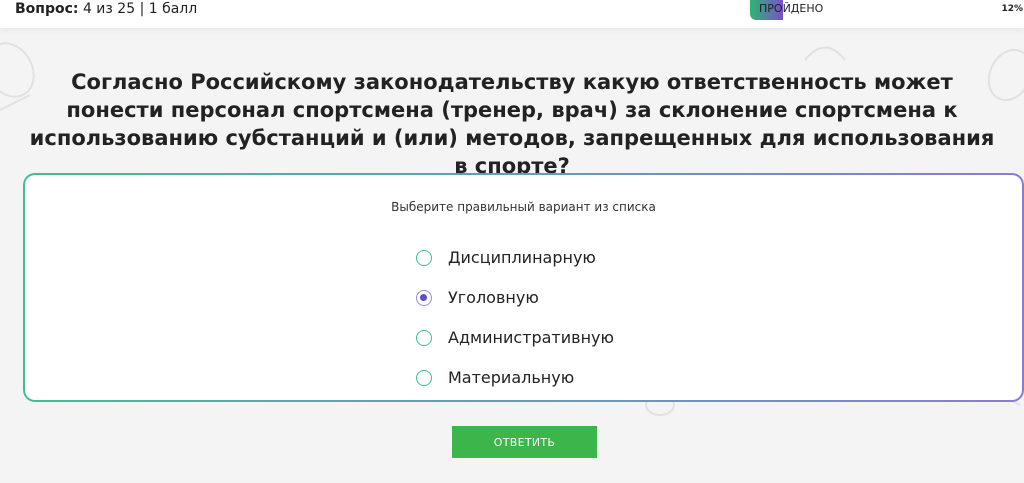 This screenshot has width=1024, height=483. I want to click on question-counter-label: Вопрос:, so click(47, 9).